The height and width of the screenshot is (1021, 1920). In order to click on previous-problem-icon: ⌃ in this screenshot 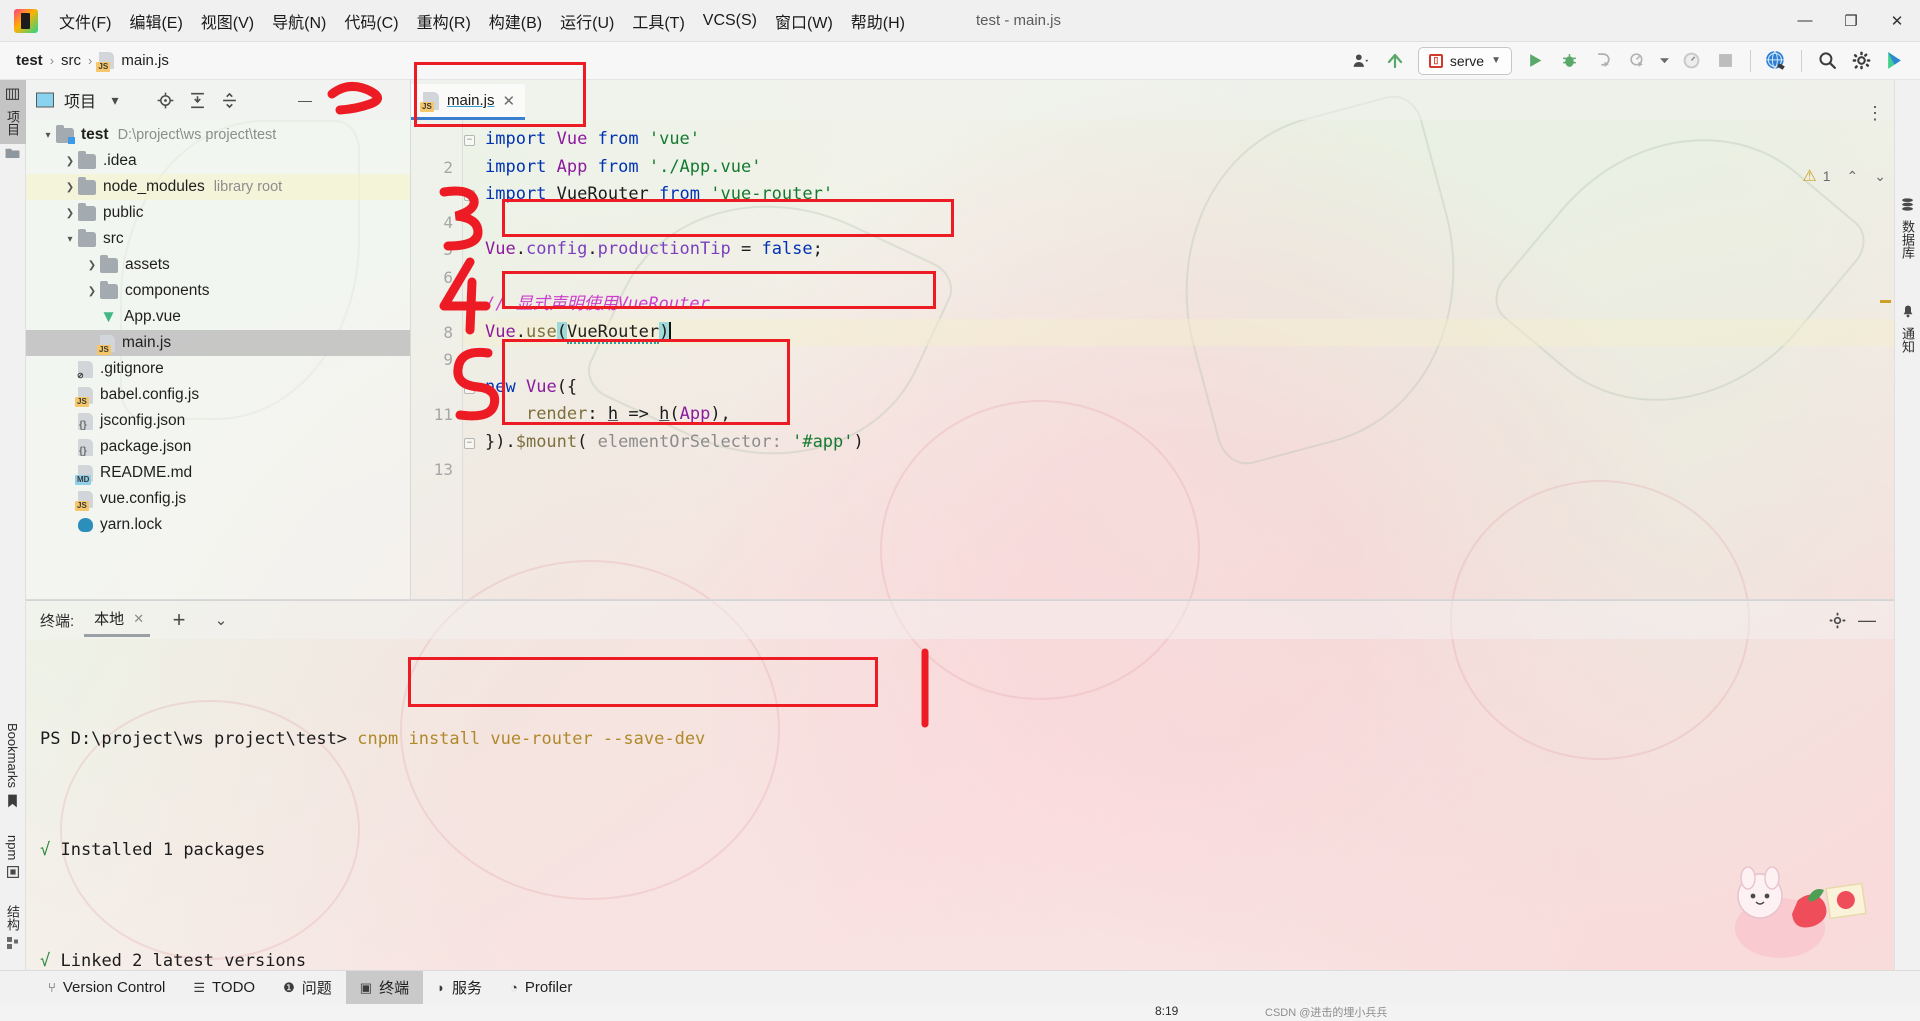, I will do `click(1853, 176)`.